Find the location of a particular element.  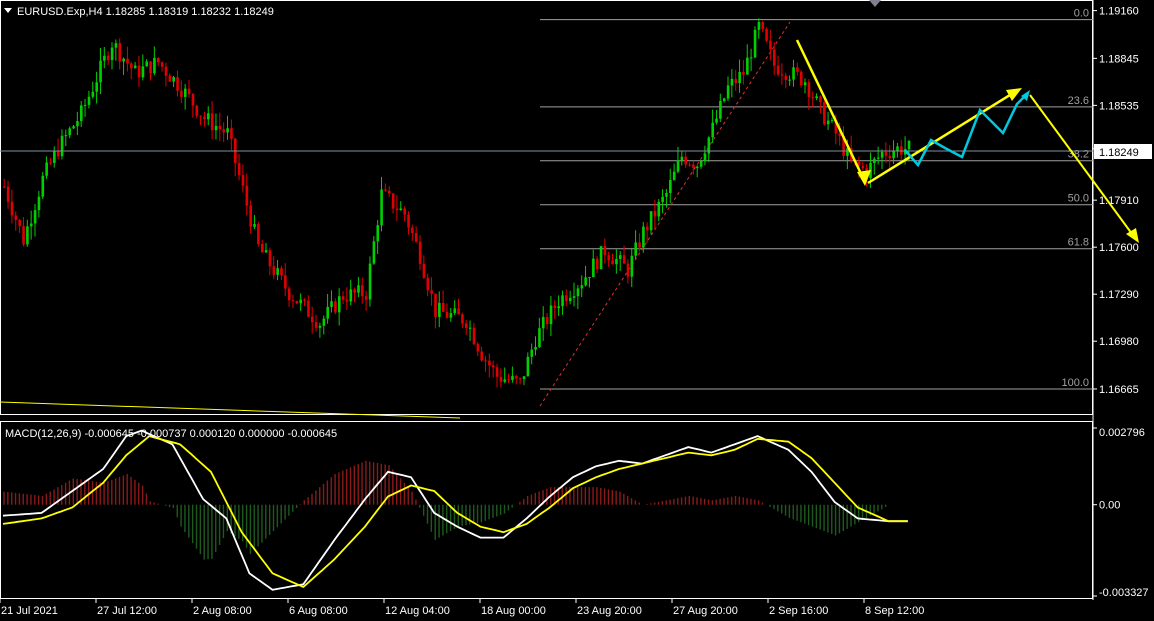

price-tick-label: 1.17910 is located at coordinates (1119, 201).